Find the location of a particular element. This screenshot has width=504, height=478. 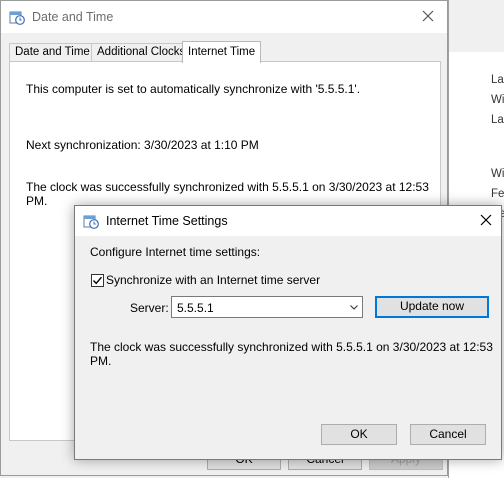

dialog-title-bar: Internet Time Settings is located at coordinates (288, 221).